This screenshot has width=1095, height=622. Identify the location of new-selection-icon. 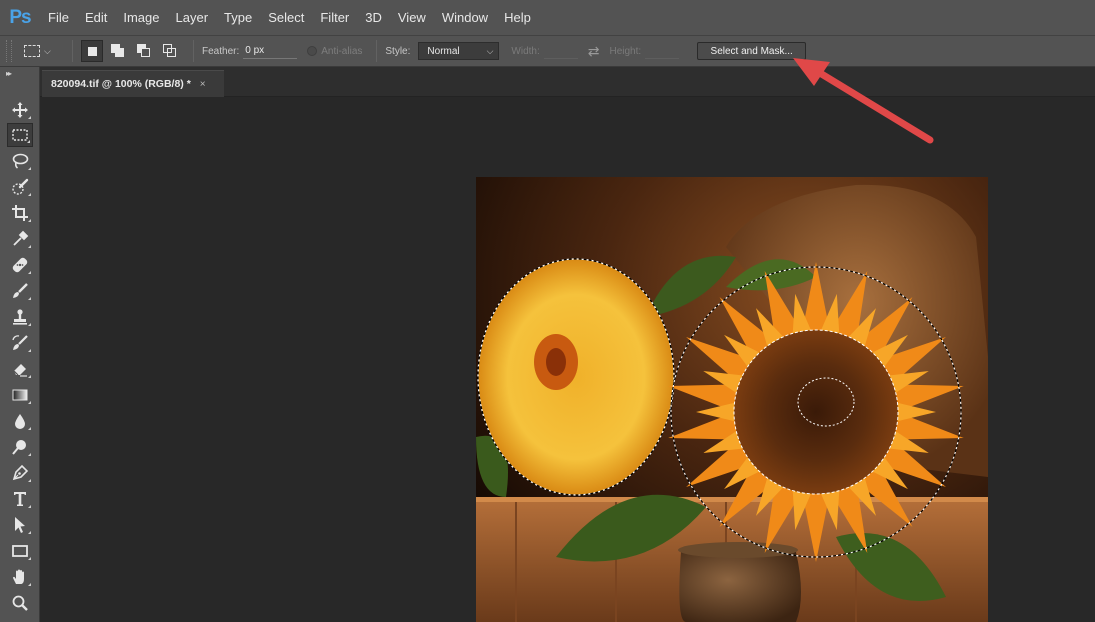
(92, 51).